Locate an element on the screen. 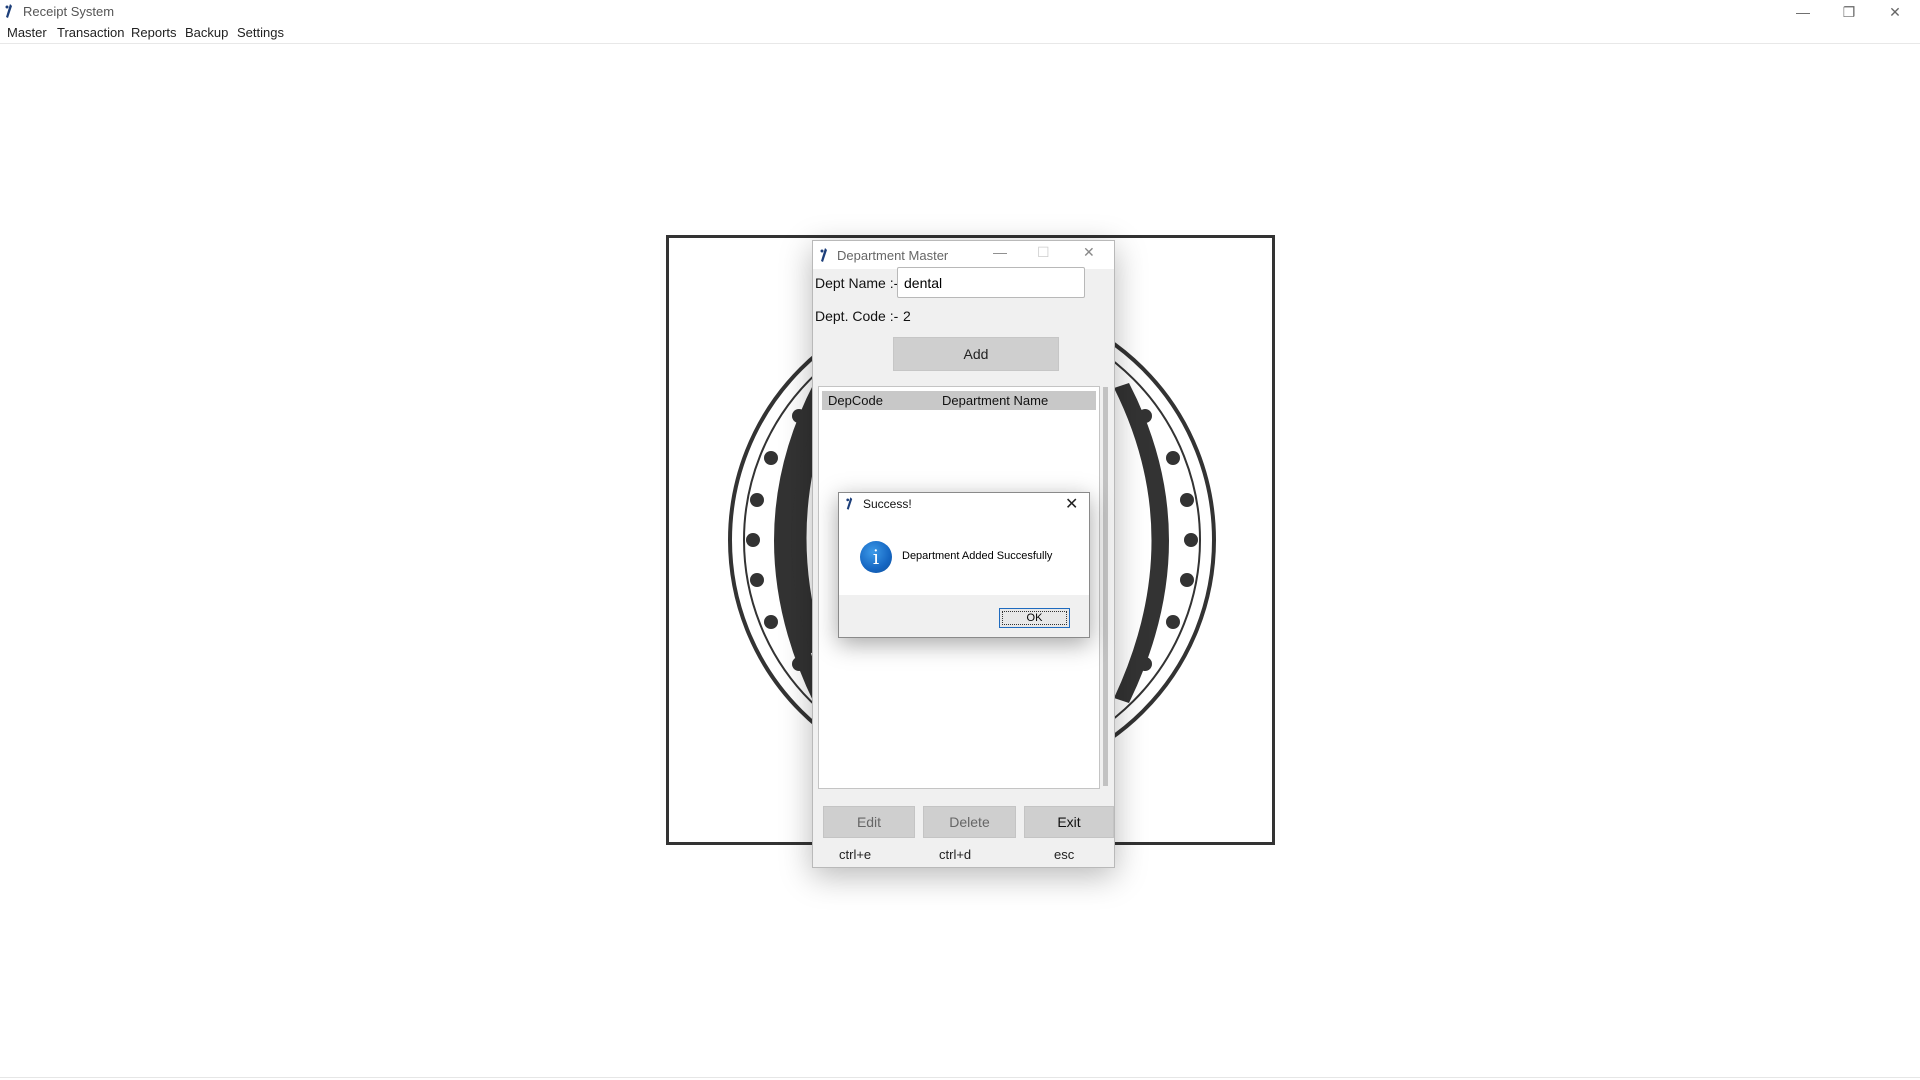 The width and height of the screenshot is (1920, 1080). exit-button: Exit is located at coordinates (1069, 822).